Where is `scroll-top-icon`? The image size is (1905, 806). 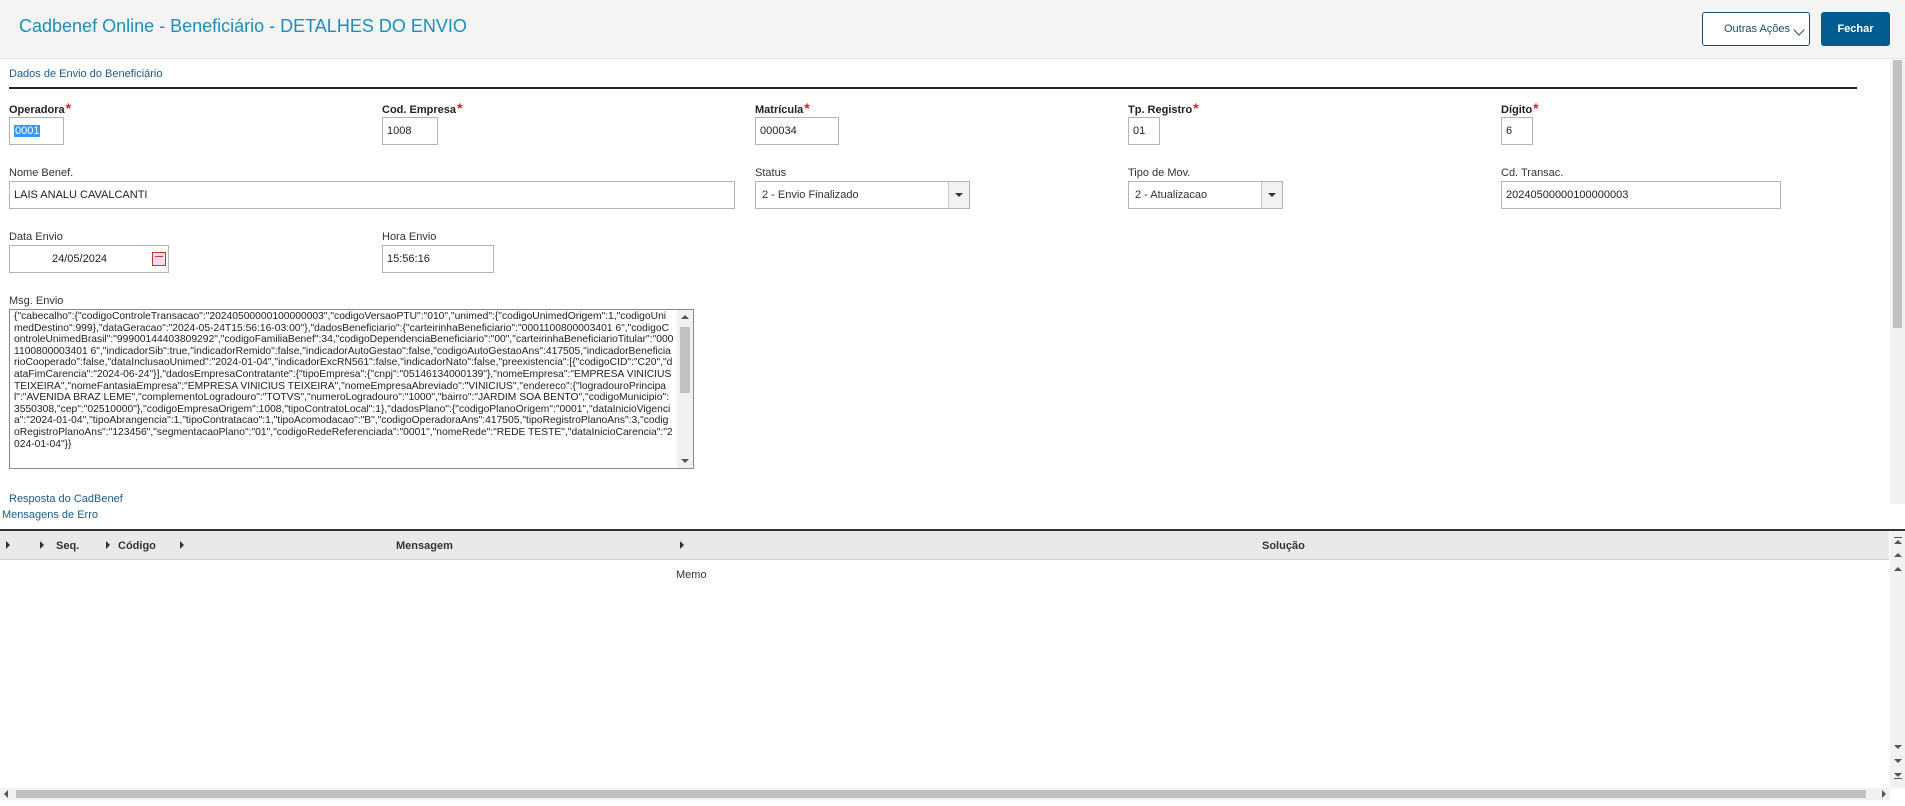
scroll-top-icon is located at coordinates (1898, 537).